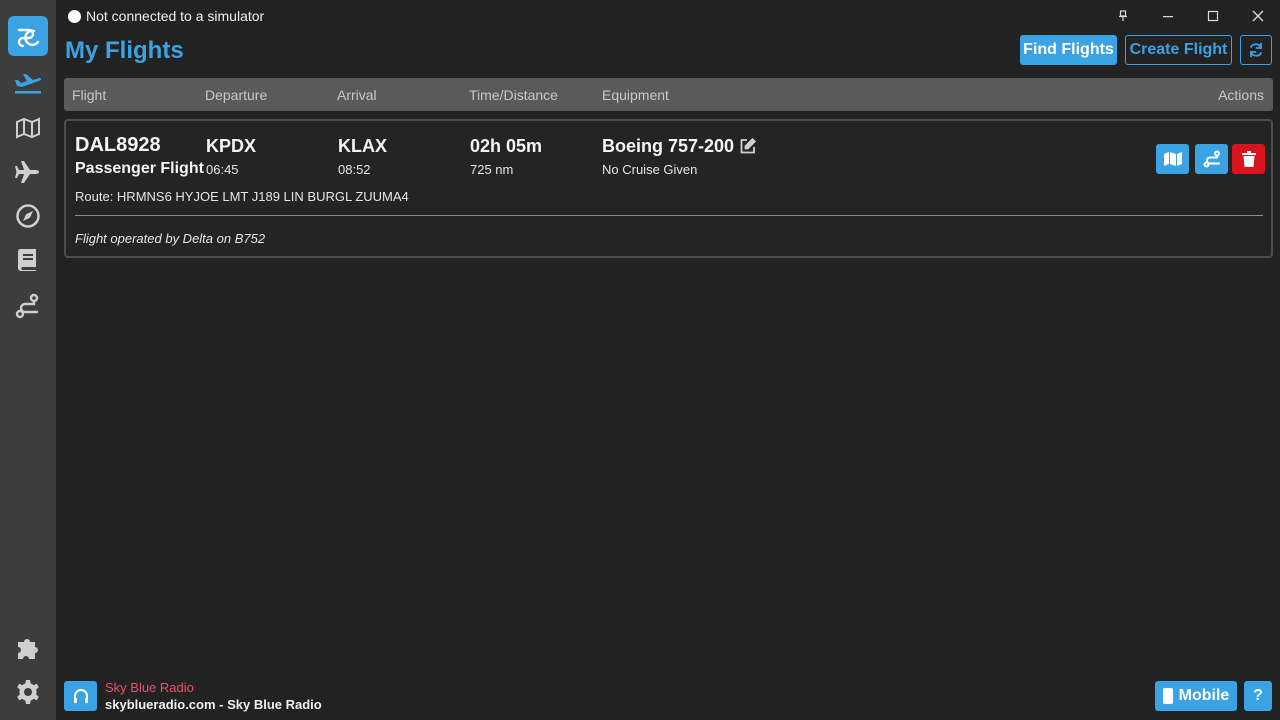 This screenshot has width=1280, height=720. I want to click on app-logo-icon, so click(28, 36).